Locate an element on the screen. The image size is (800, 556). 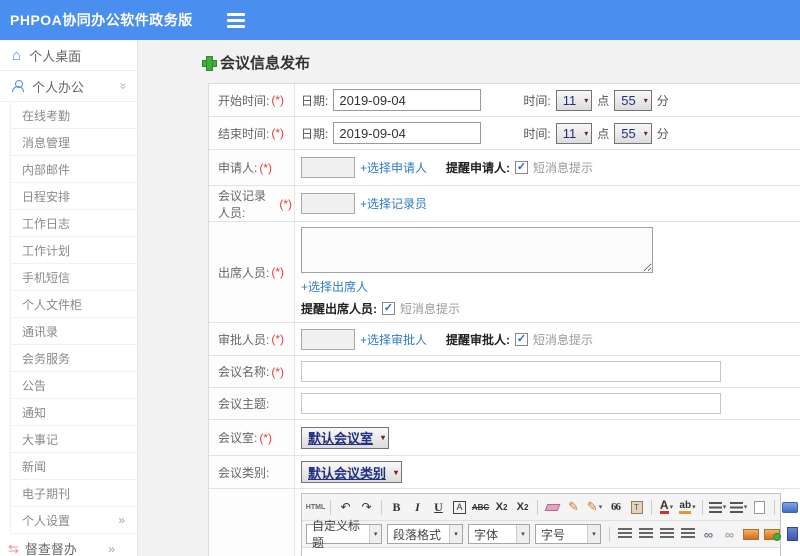
highlight-color-button: ab ▾ is located at coordinates (687, 507).